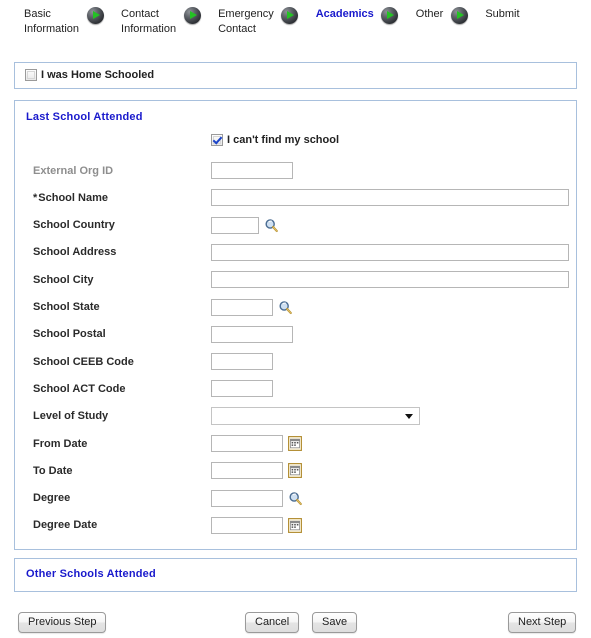 The height and width of the screenshot is (638, 591). I want to click on input-school-city, so click(390, 280).